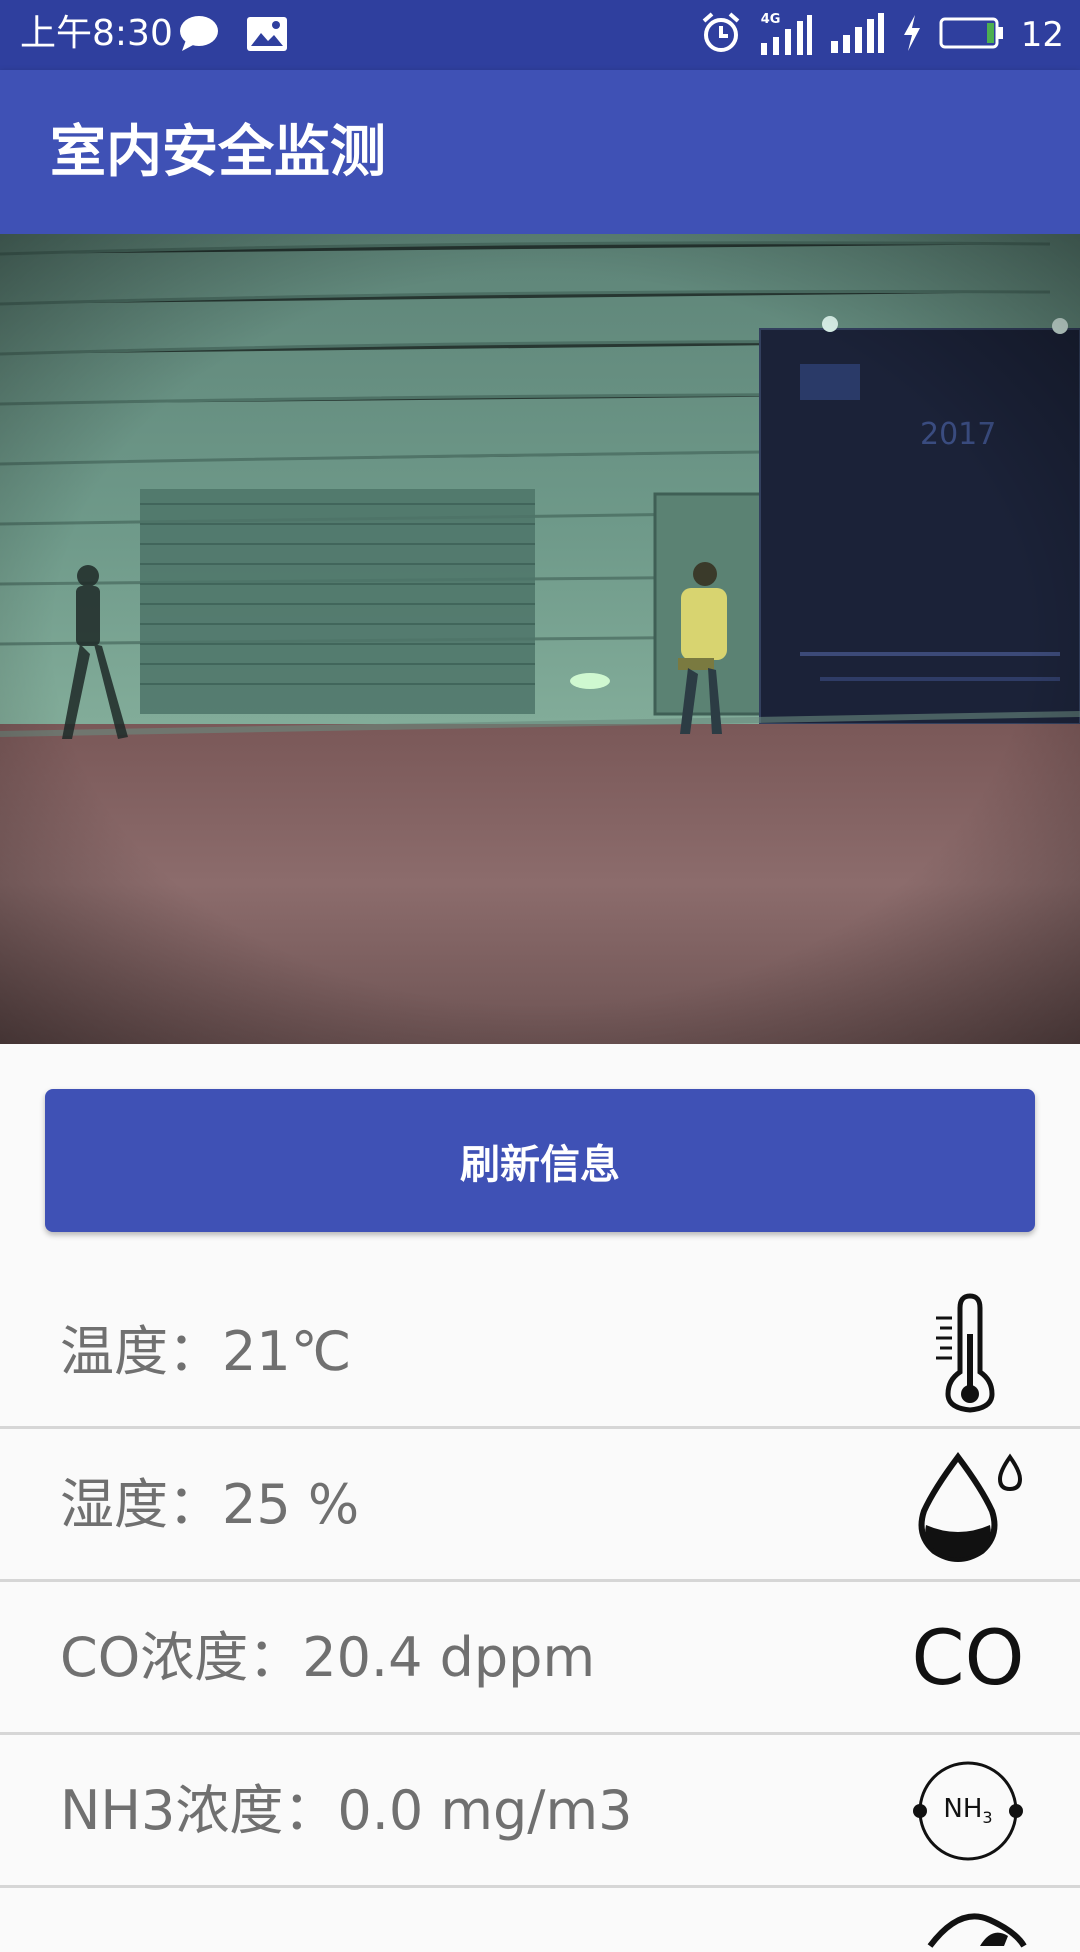 This screenshot has width=1080, height=1952. Describe the element at coordinates (975, 1929) in the screenshot. I see `partial-sensor-icon` at that location.